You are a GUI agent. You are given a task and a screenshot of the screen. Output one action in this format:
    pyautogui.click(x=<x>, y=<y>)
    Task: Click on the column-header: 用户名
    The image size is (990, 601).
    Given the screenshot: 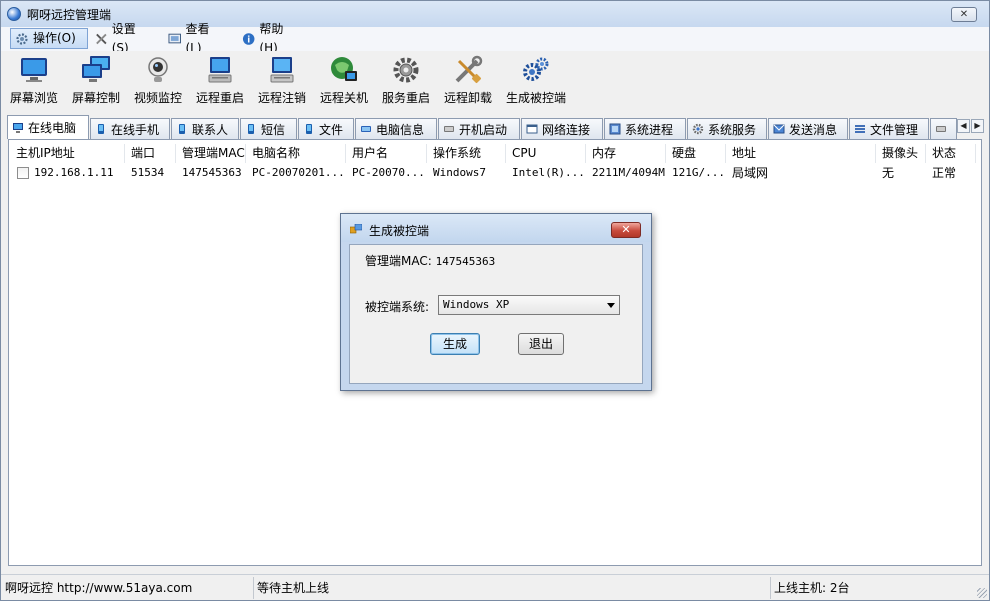 What is the action you would take?
    pyautogui.click(x=386, y=153)
    